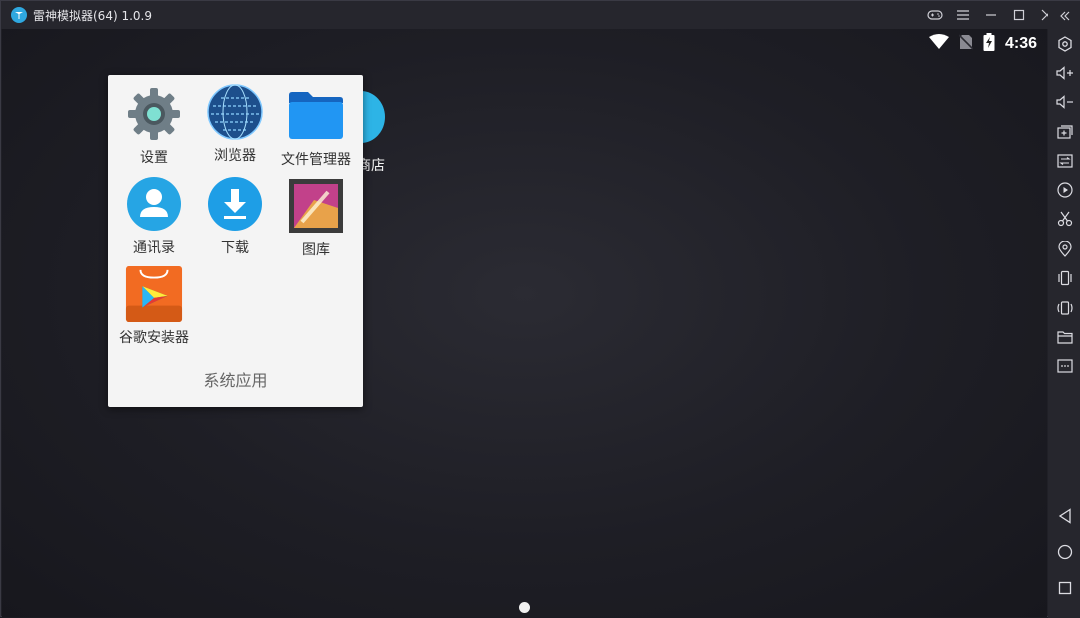  Describe the element at coordinates (1064, 73) in the screenshot. I see `volume-up-icon` at that location.